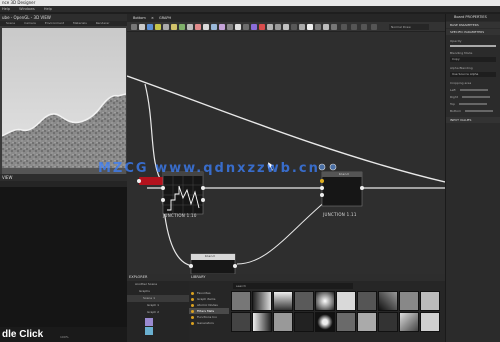 The height and width of the screenshot is (342, 500). I want to click on library-thumbnails, so click(337, 316).